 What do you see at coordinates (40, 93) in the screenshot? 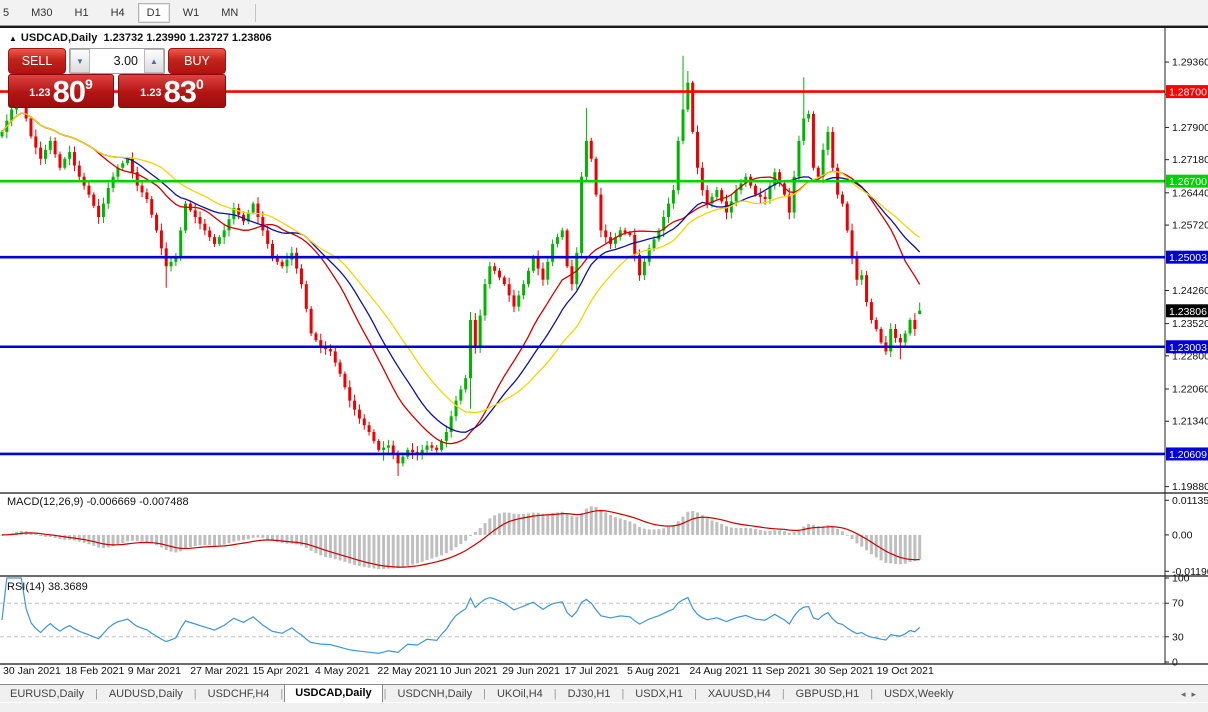
I see `sell-price-prefix: 1.23` at bounding box center [40, 93].